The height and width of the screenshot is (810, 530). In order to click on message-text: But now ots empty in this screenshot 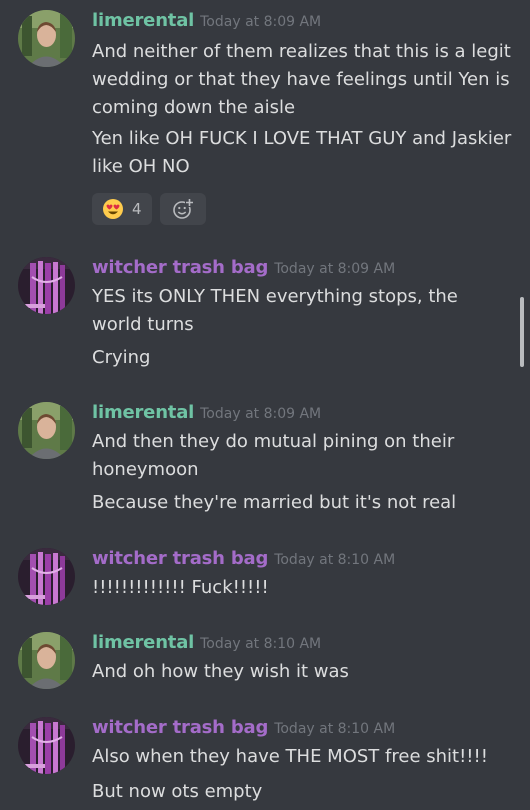, I will do `click(177, 791)`.